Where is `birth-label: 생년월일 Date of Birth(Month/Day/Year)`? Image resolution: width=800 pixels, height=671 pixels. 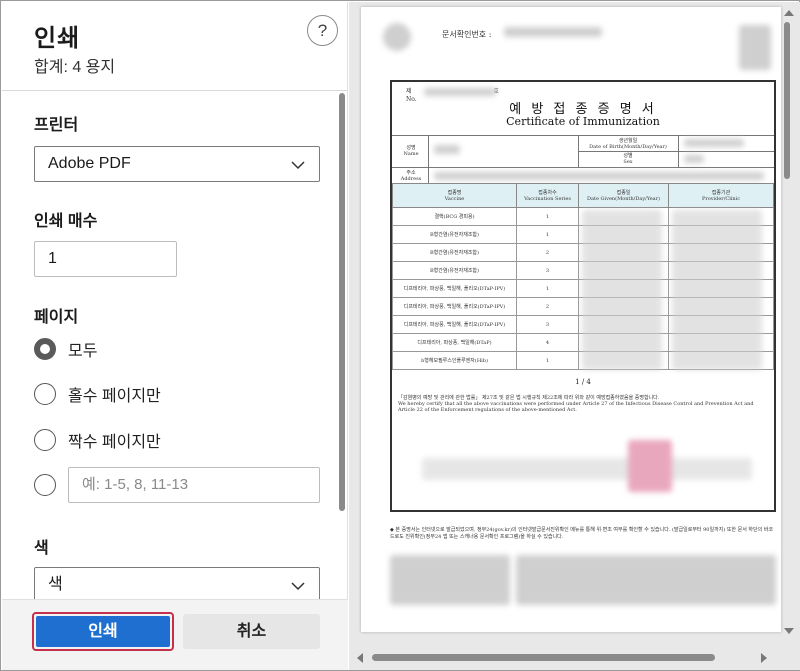 birth-label: 생년월일 Date of Birth(Month/Day/Year) is located at coordinates (628, 144).